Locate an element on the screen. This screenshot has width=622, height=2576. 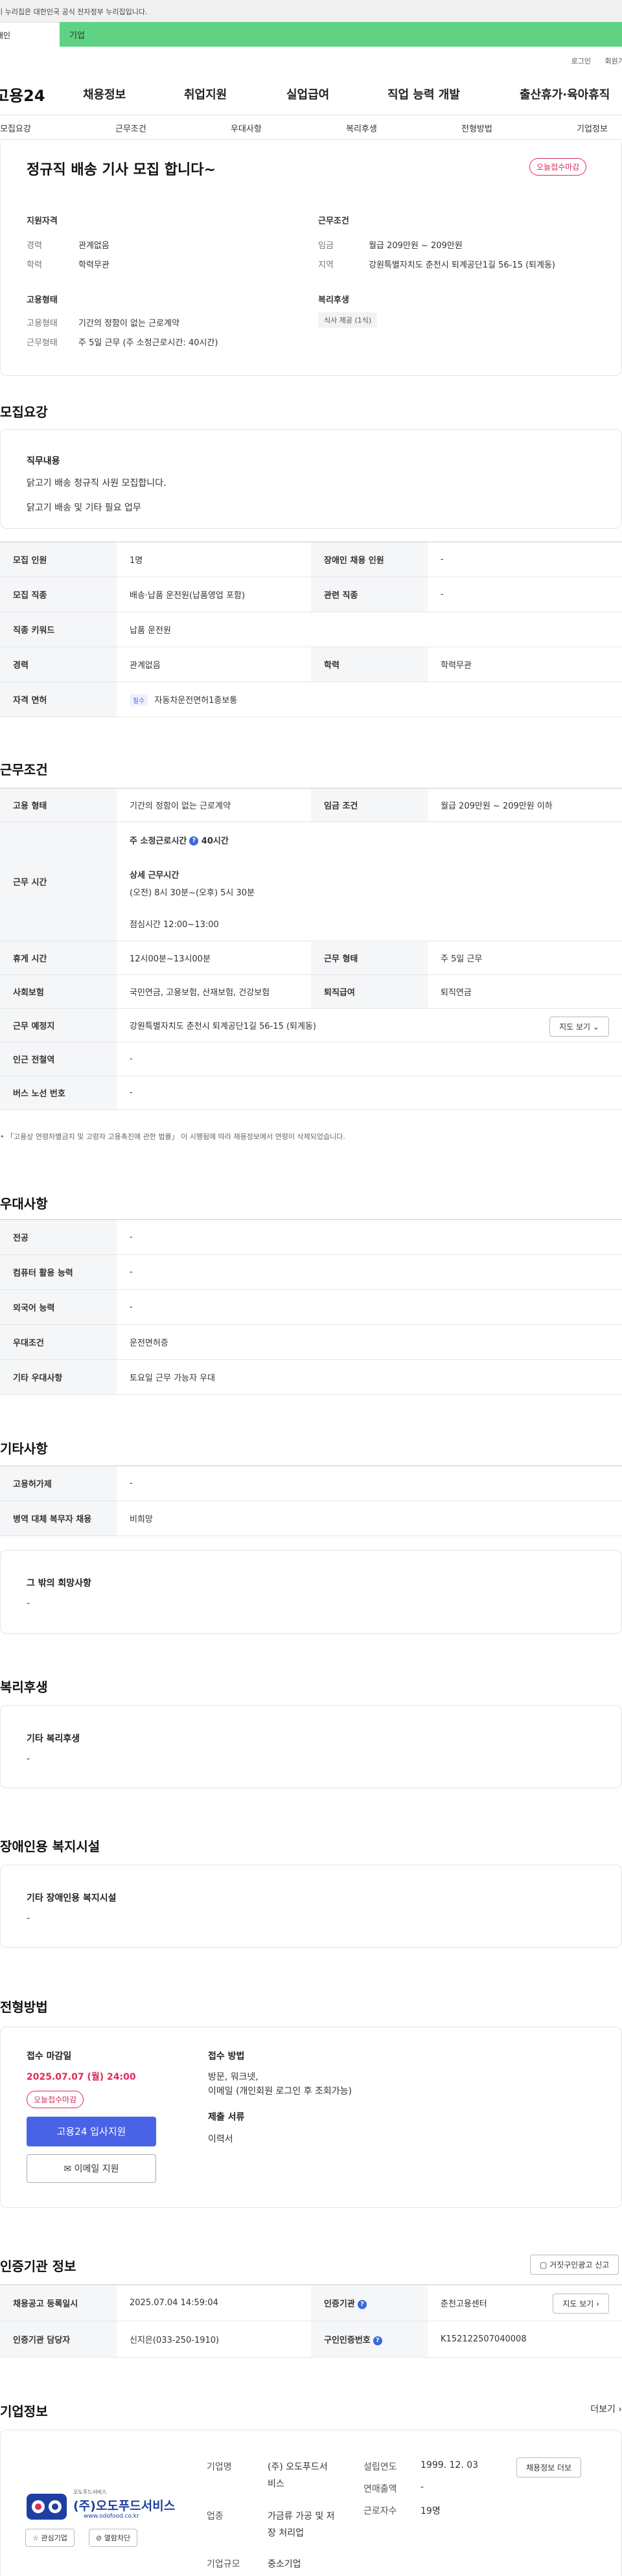
wish-box: 그 밖의 희망사항 - is located at coordinates (311, 1592).